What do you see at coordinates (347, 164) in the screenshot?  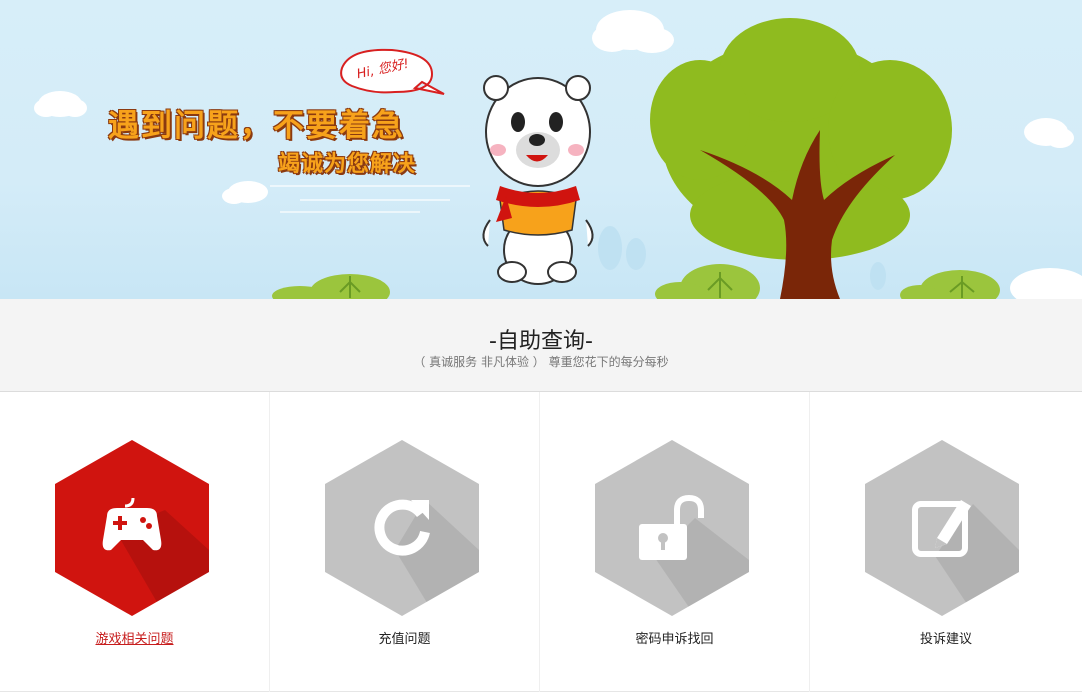 I see `banner-subline: 竭诚为您解决` at bounding box center [347, 164].